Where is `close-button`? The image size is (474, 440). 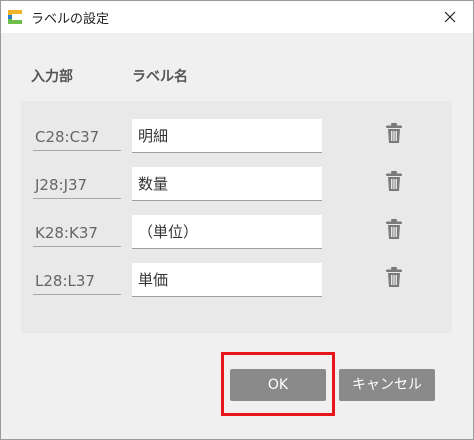 close-button is located at coordinates (450, 17).